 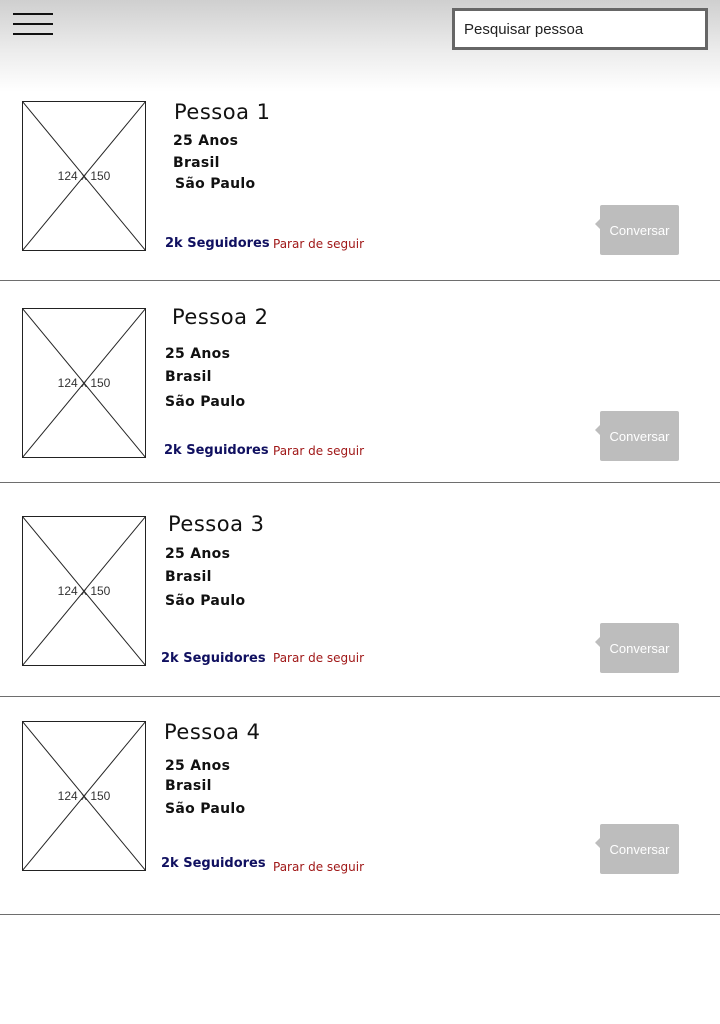 I want to click on hamburger-menu-icon, so click(x=33, y=24).